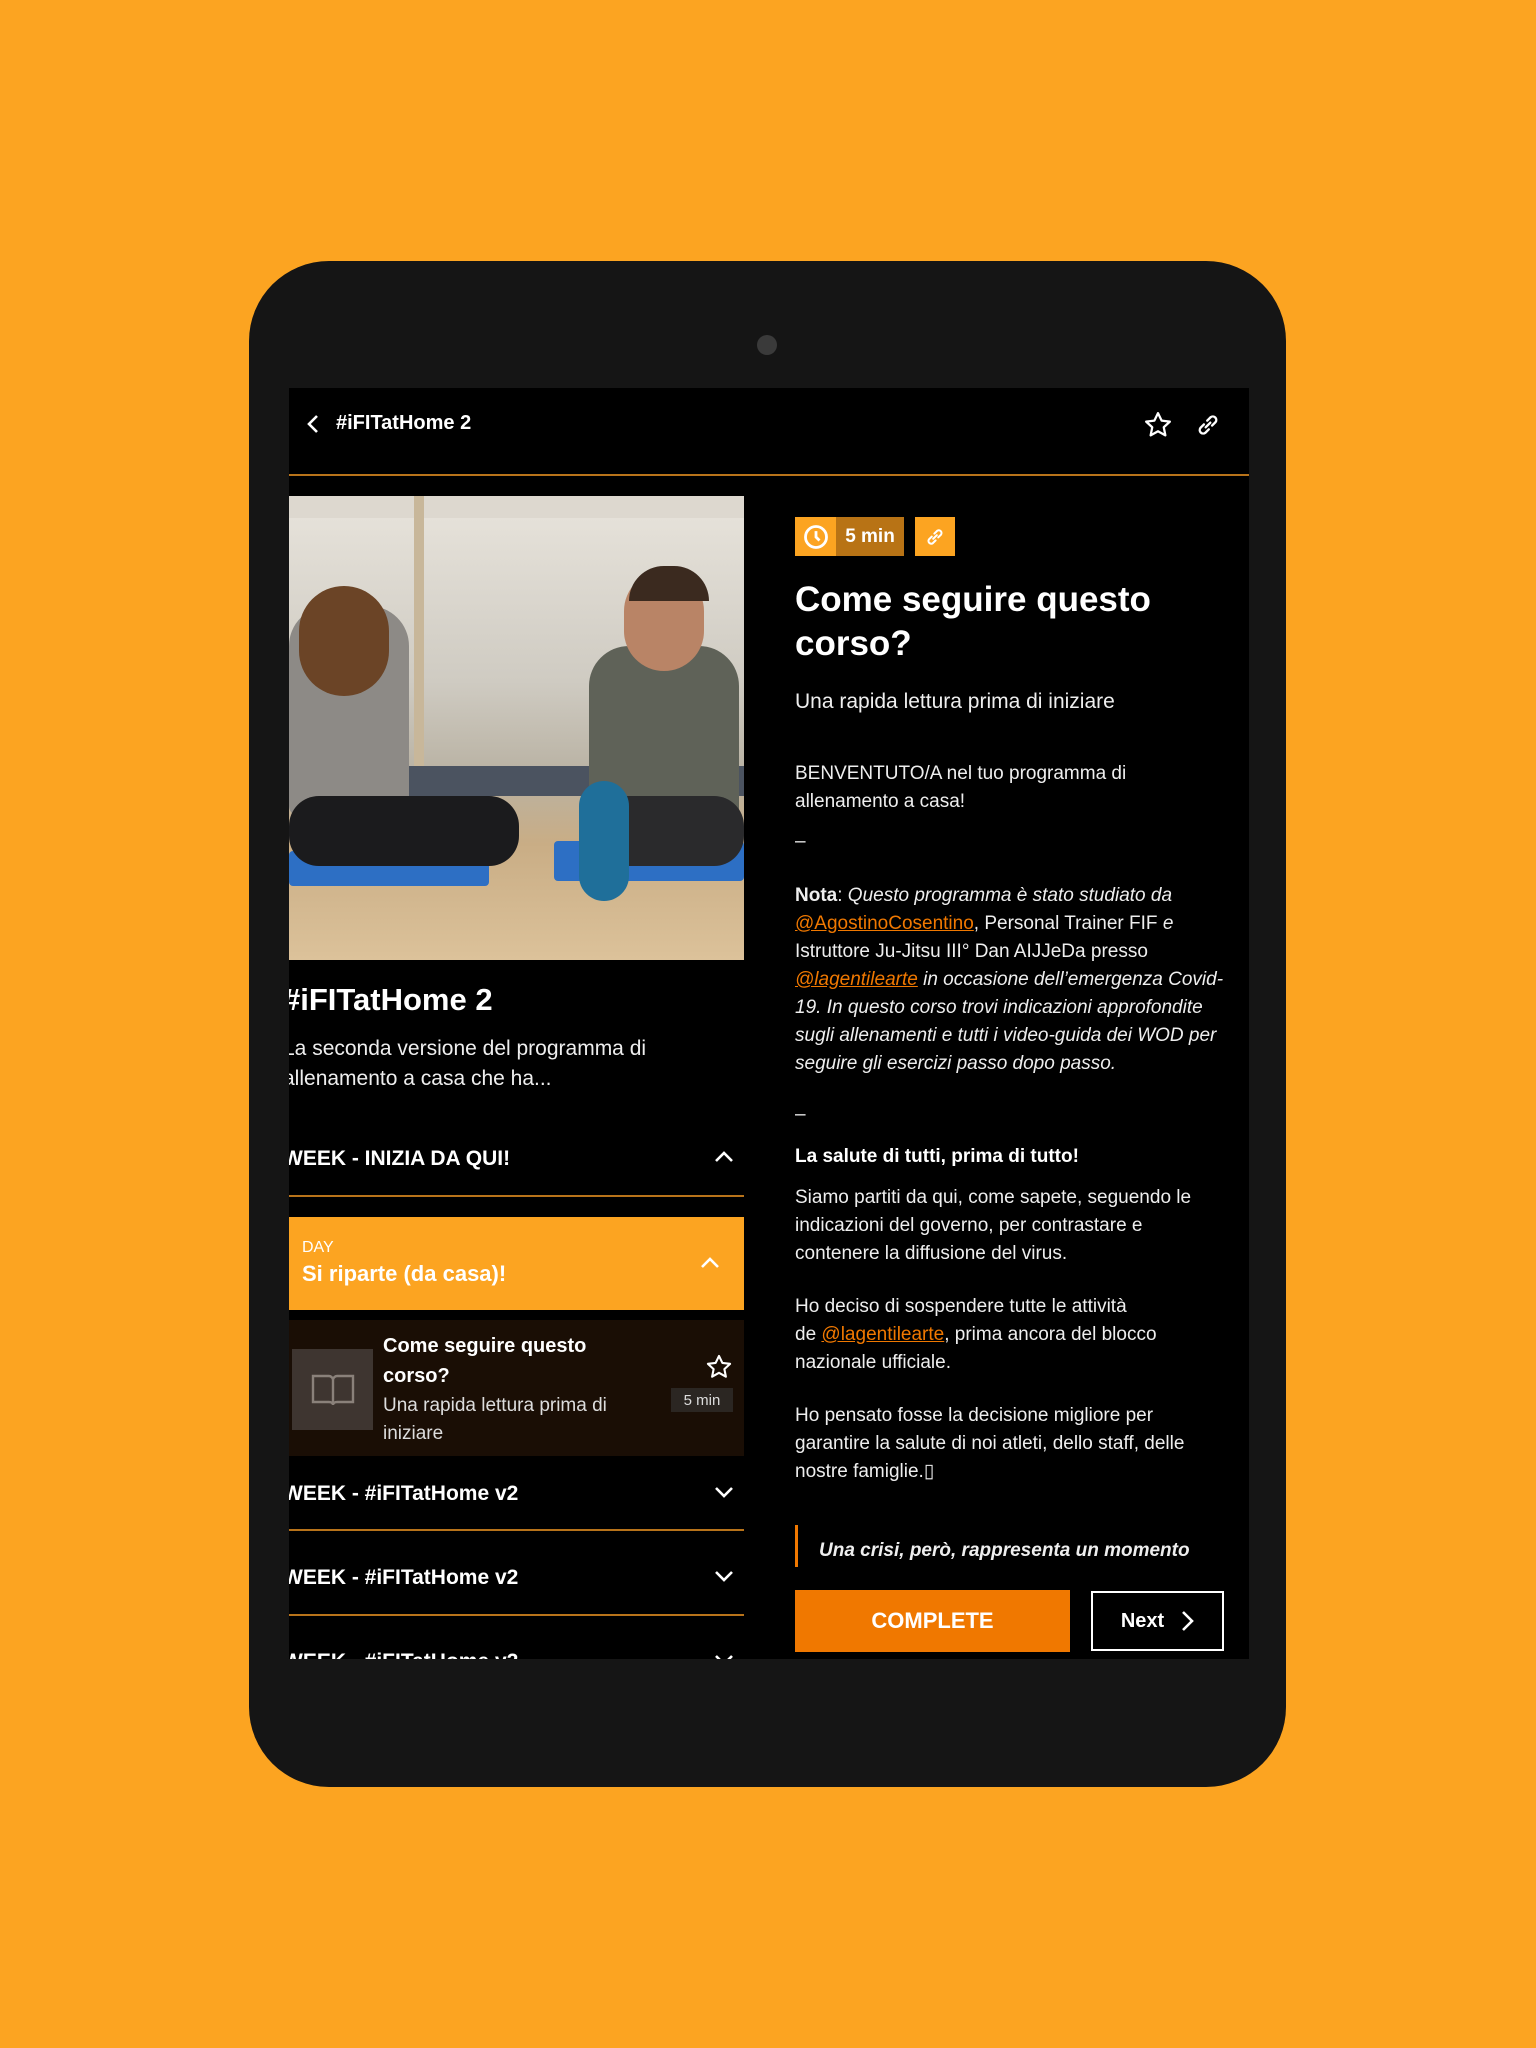 Image resolution: width=1536 pixels, height=2048 pixels. What do you see at coordinates (931, 1253) in the screenshot?
I see `body-text: contenere la diffusione del virus.` at bounding box center [931, 1253].